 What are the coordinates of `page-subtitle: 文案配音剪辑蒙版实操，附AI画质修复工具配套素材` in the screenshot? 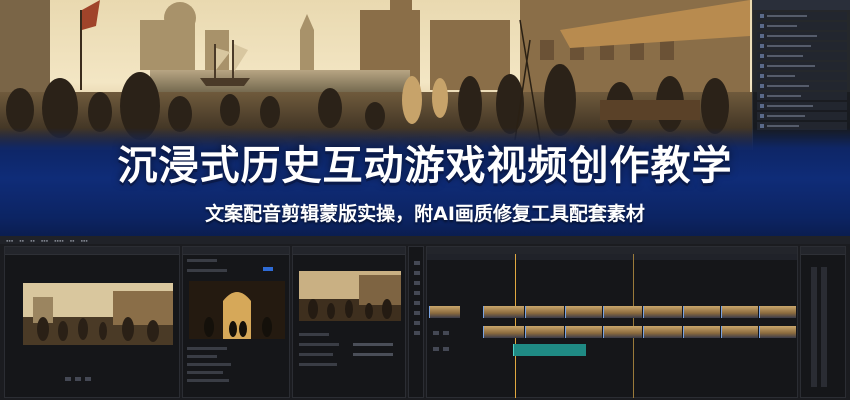 It's located at (425, 214).